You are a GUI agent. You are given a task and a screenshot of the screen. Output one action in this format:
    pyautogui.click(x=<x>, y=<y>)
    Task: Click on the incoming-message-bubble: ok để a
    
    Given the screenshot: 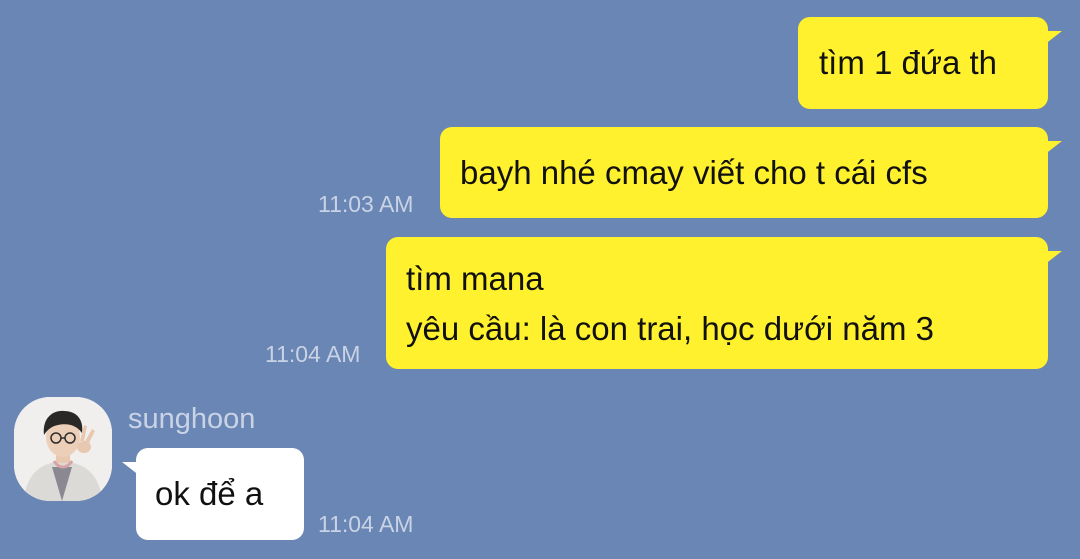 What is the action you would take?
    pyautogui.click(x=213, y=494)
    